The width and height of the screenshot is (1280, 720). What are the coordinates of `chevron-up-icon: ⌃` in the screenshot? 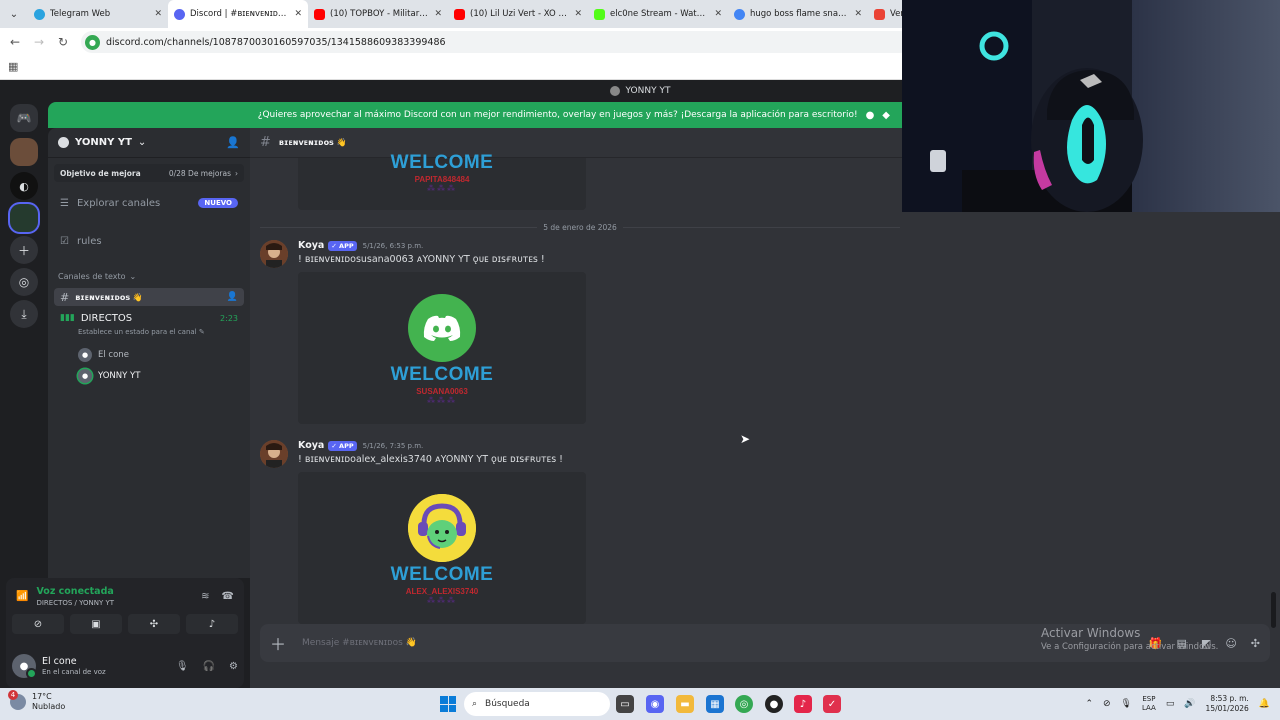 It's located at (1089, 704).